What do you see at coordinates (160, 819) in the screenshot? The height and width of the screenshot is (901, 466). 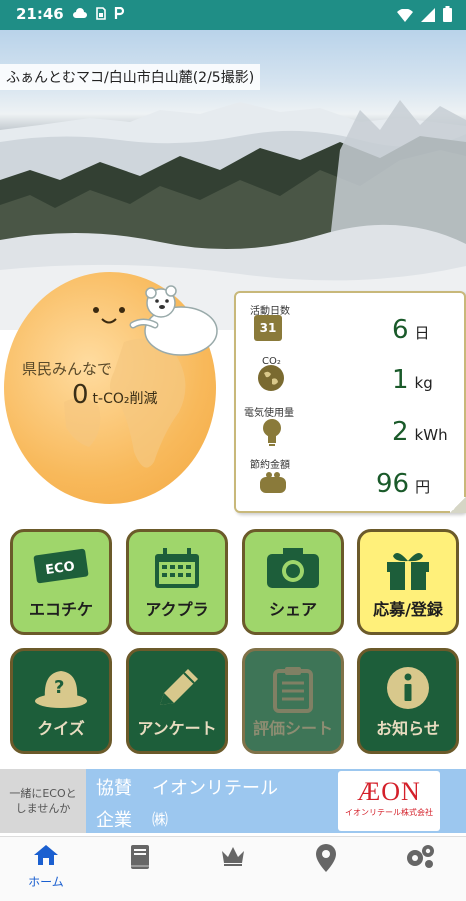 I see `sponsor-company-suffix: ㈱` at bounding box center [160, 819].